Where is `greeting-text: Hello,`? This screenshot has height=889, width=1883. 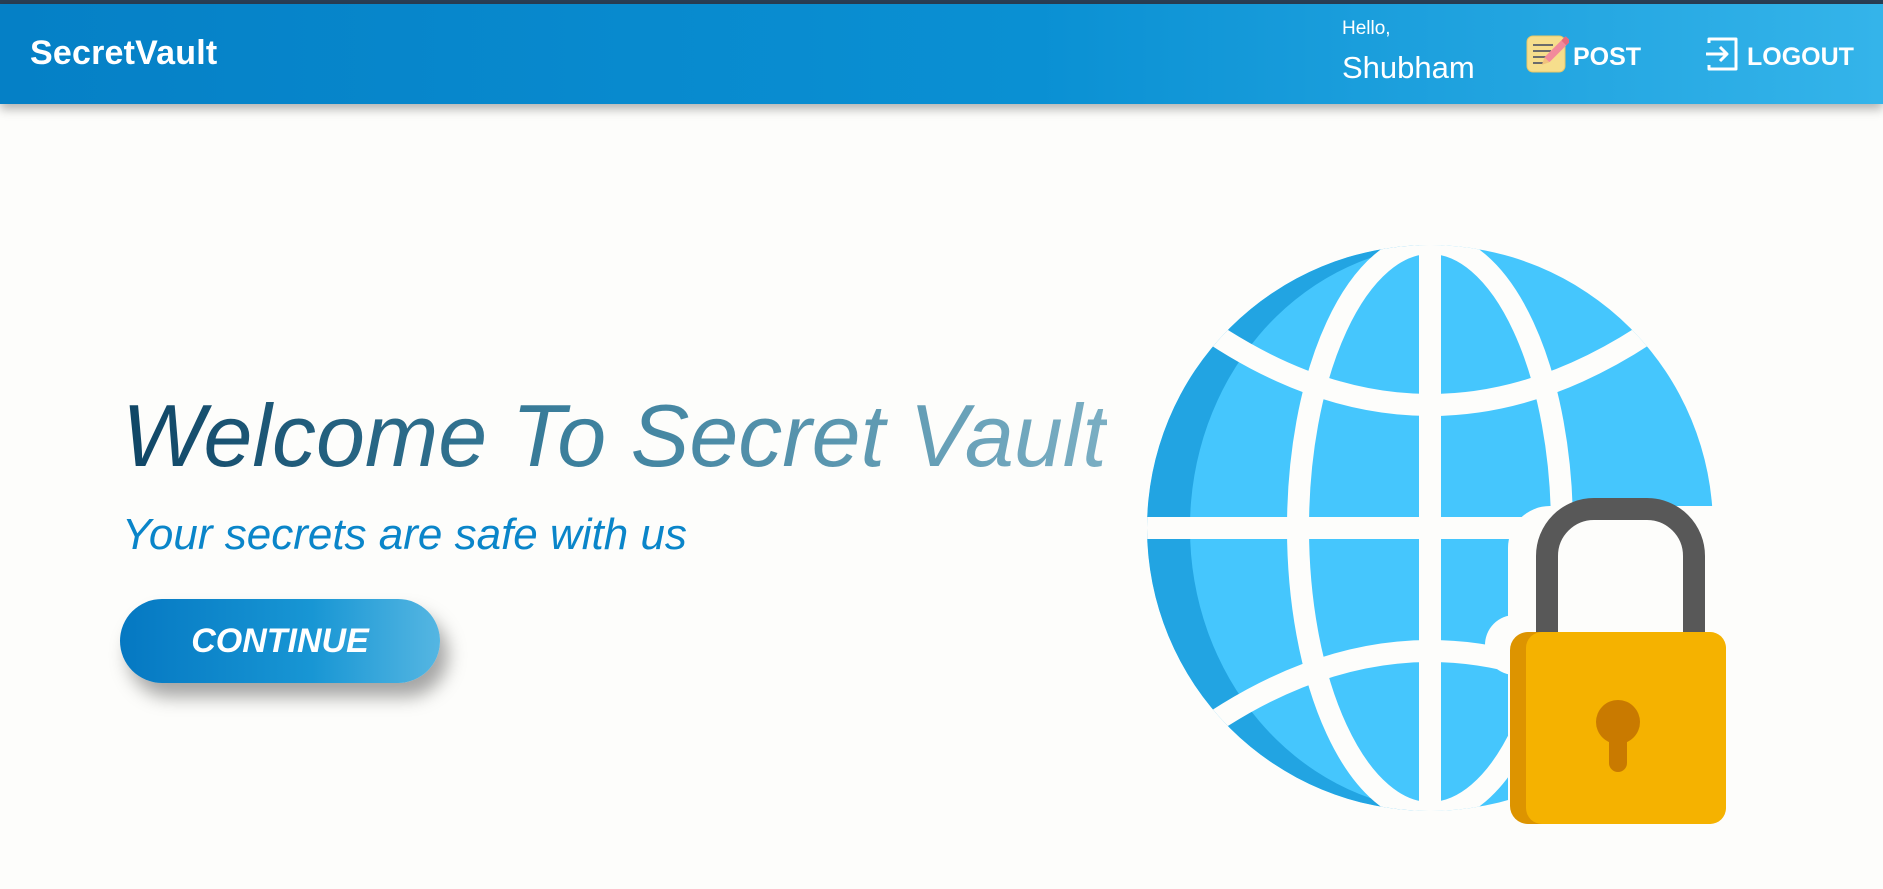
greeting-text: Hello, is located at coordinates (1366, 28).